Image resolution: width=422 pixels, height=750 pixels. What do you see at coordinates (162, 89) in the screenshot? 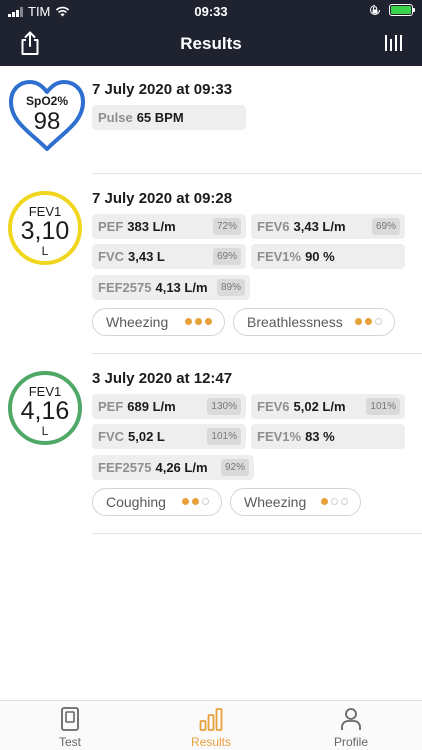
I see `result-datetime: 7 July 2020 at 09:33` at bounding box center [162, 89].